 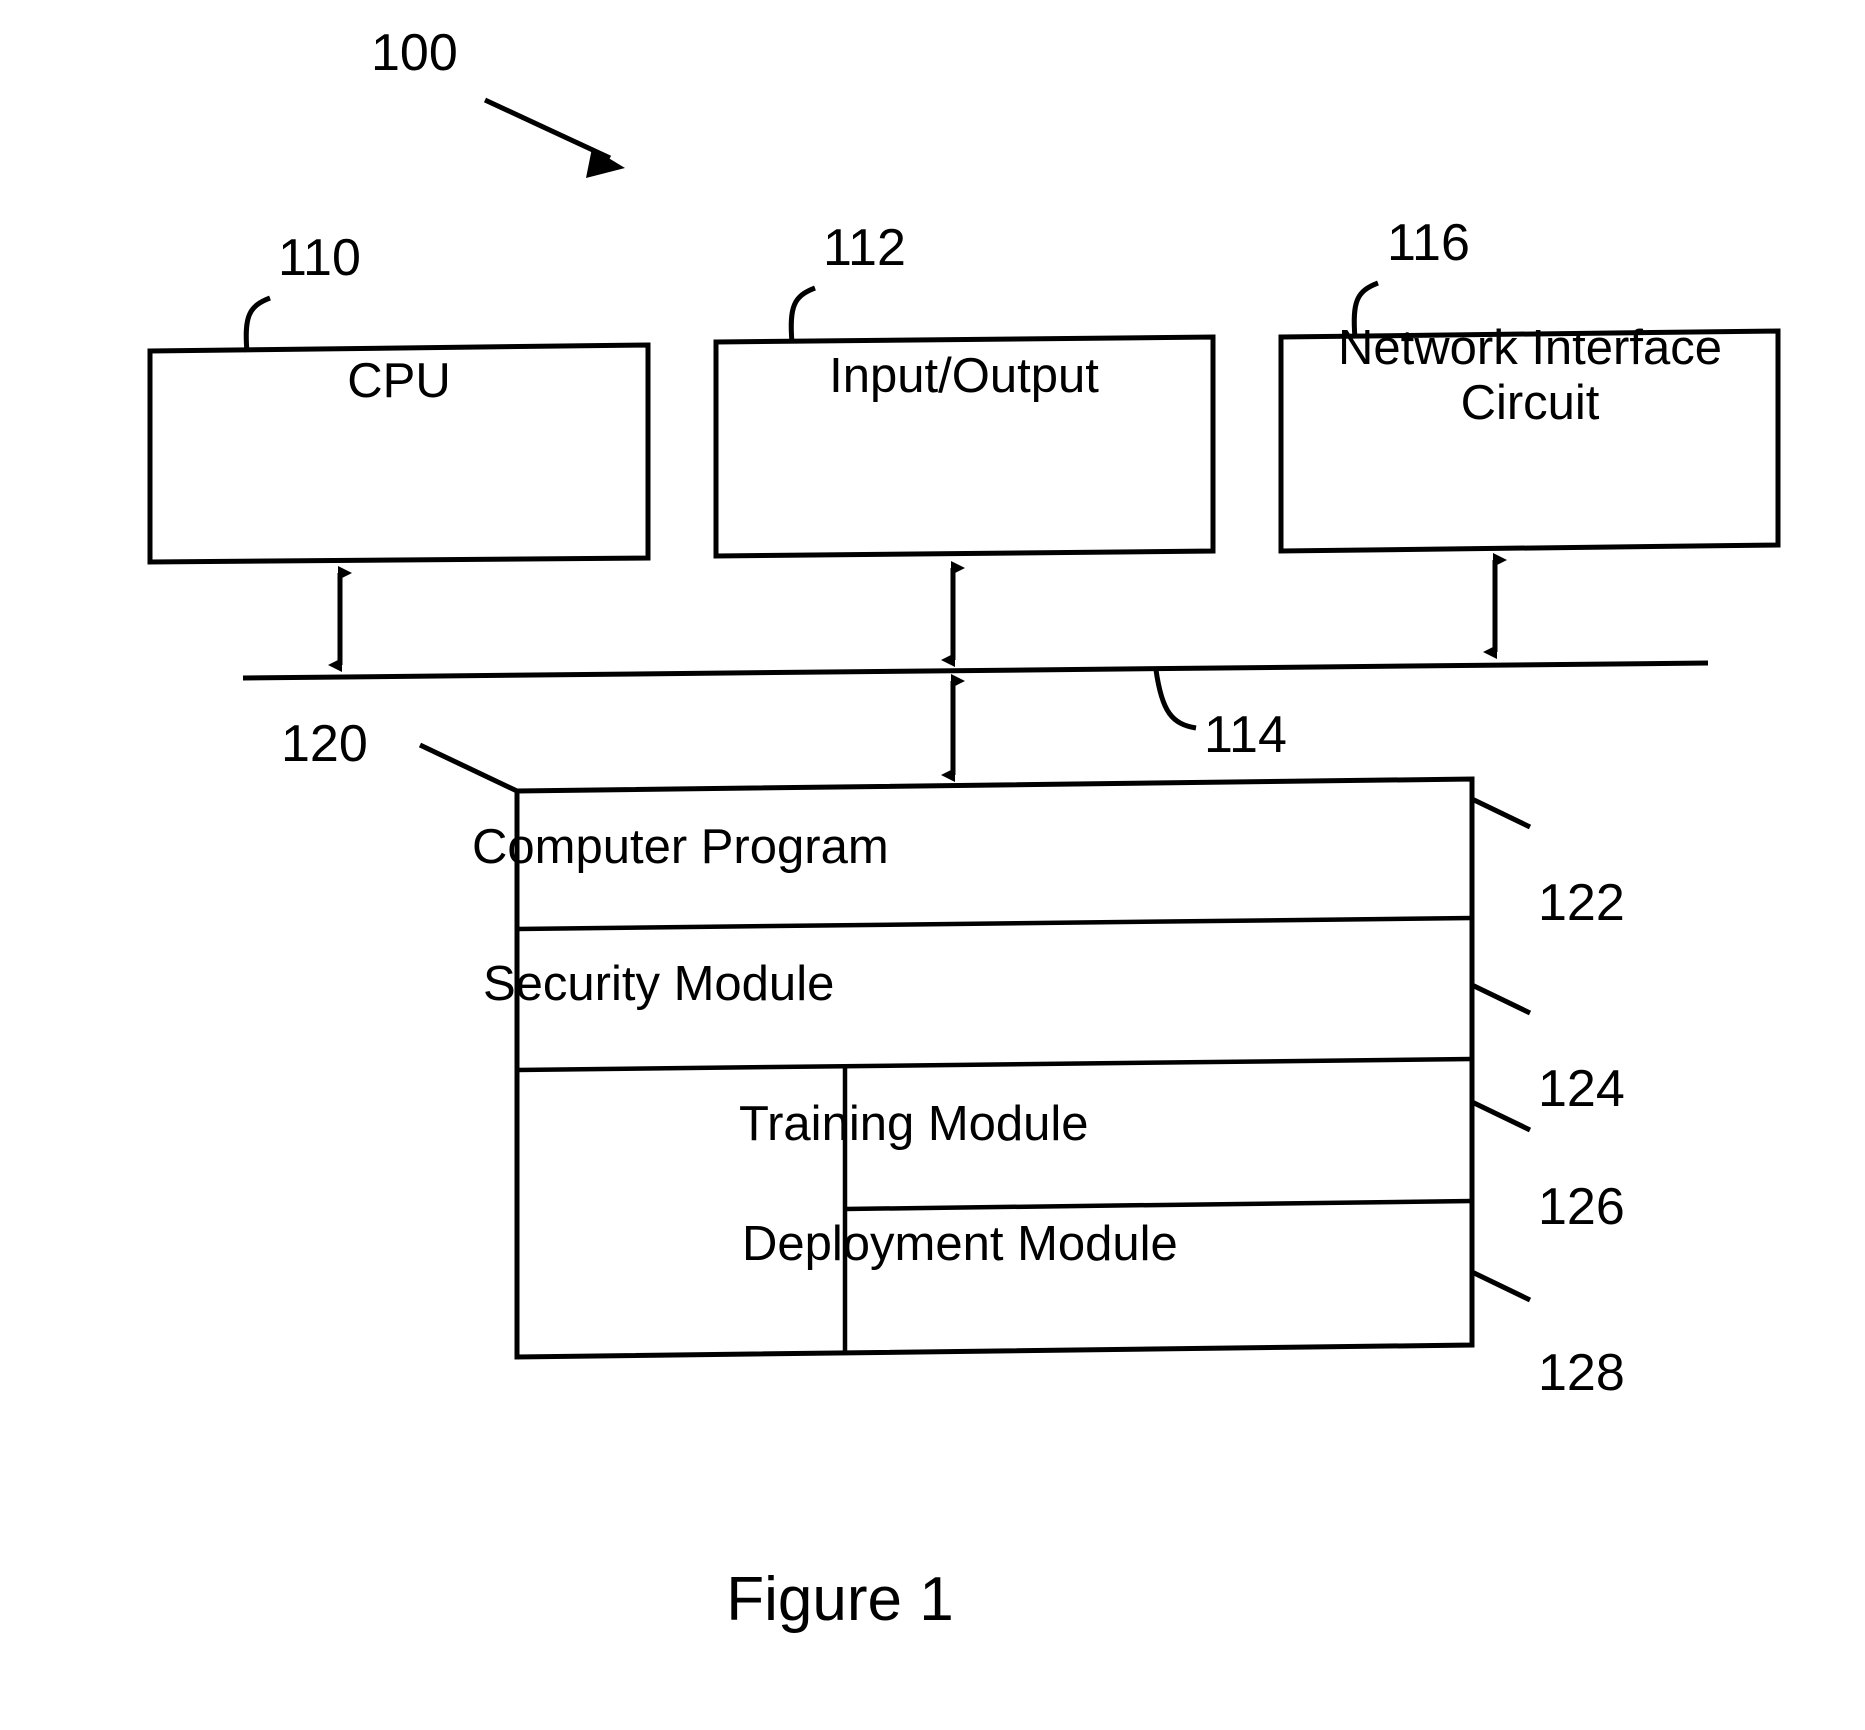 I want to click on bus-line, so click(x=975, y=695).